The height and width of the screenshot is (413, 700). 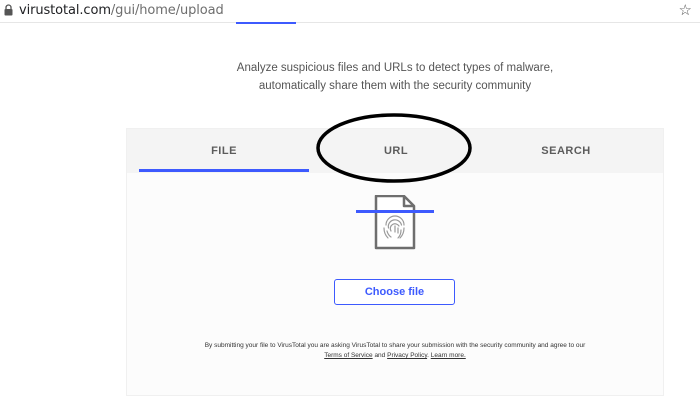 I want to click on active-tab-underline, so click(x=224, y=170).